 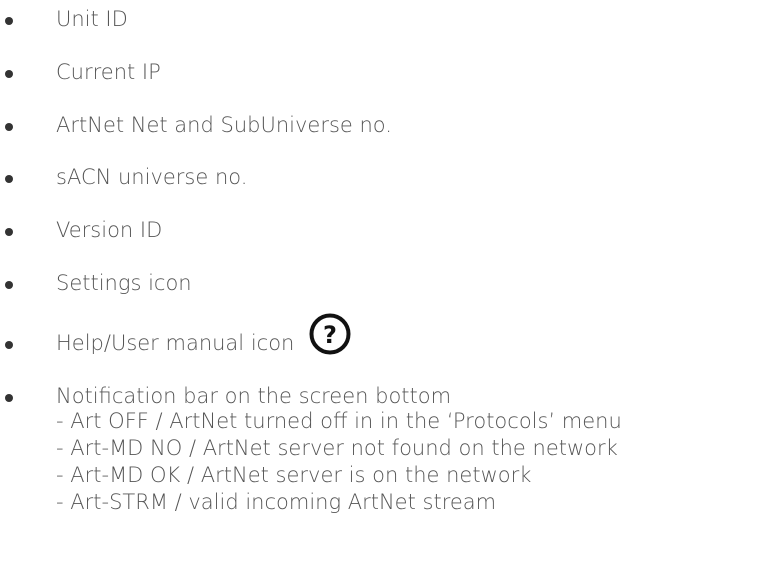 I want to click on item-label: Settings icon, so click(x=124, y=283).